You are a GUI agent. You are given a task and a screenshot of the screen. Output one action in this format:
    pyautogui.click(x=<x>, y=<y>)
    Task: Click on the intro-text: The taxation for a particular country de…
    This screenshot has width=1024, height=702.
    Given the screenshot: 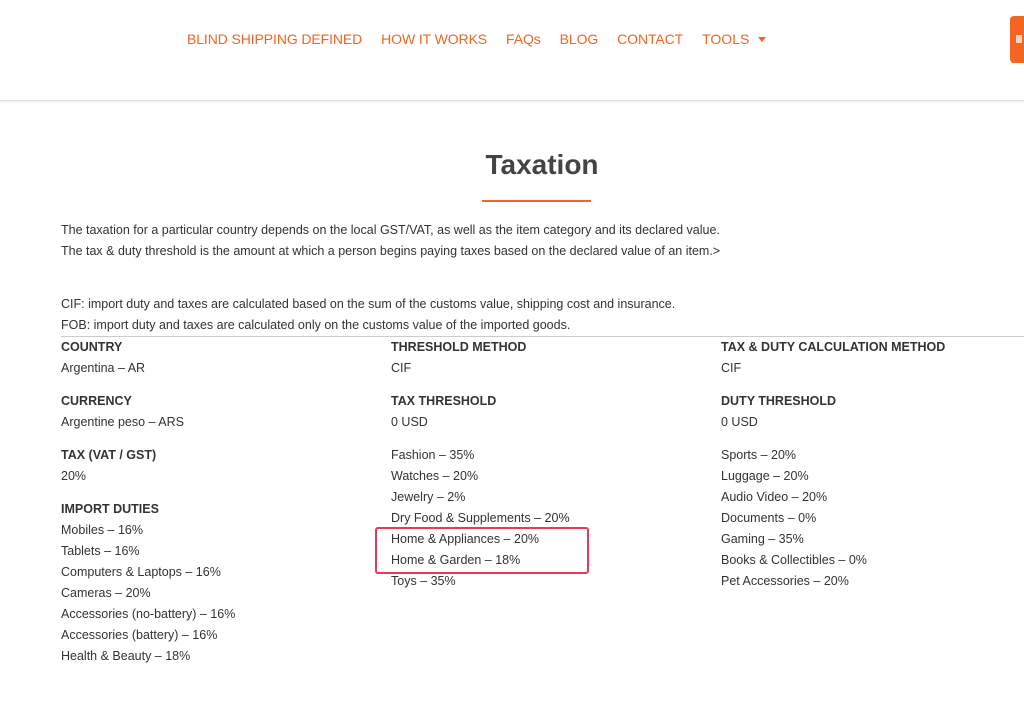 What is the action you would take?
    pyautogui.click(x=390, y=241)
    